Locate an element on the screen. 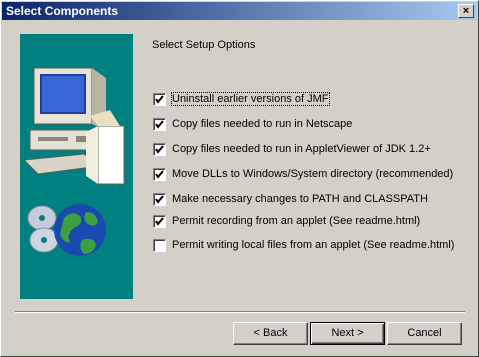 Image resolution: width=479 pixels, height=357 pixels. option-label: Copy files needed to run in Netscape is located at coordinates (262, 124).